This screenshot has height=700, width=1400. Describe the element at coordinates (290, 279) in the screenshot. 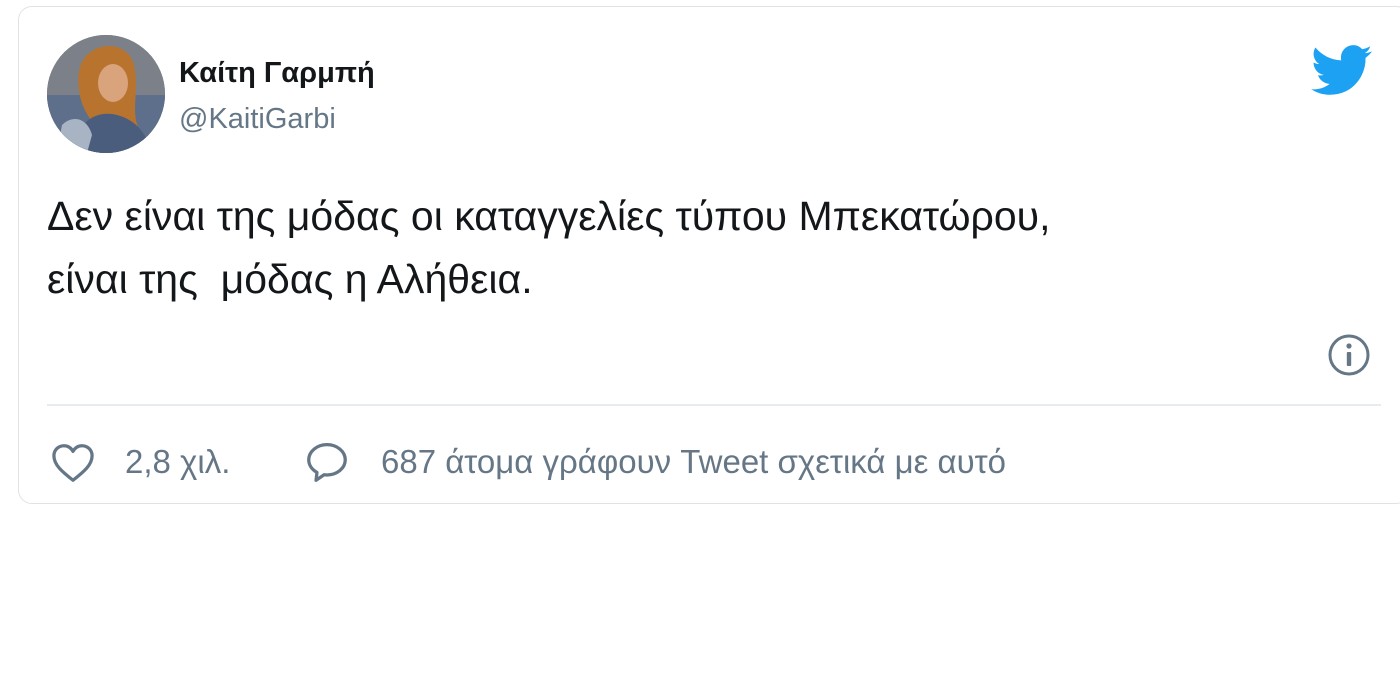

I see `tweet-text-line: είναι της μόδας η Αλήθεια.` at that location.